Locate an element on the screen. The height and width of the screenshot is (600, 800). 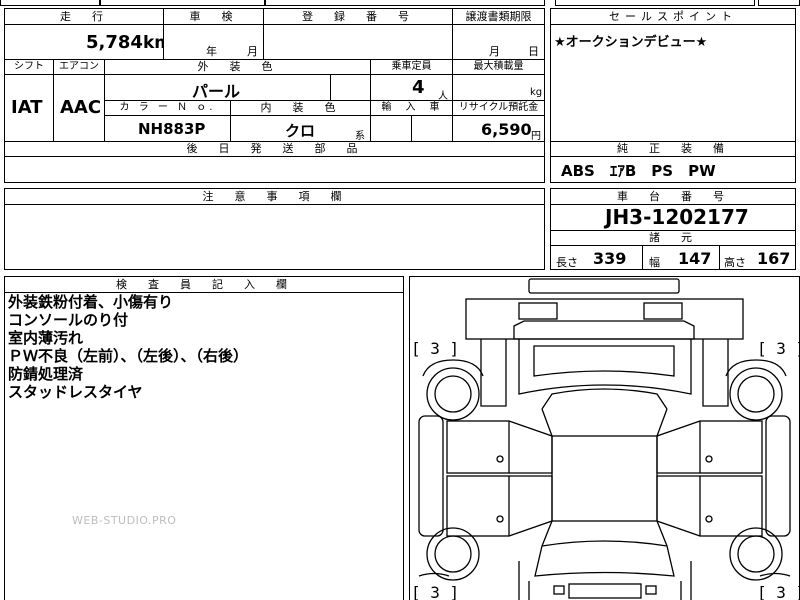
exterior-color-header: 外 装 色 is located at coordinates (237, 67).